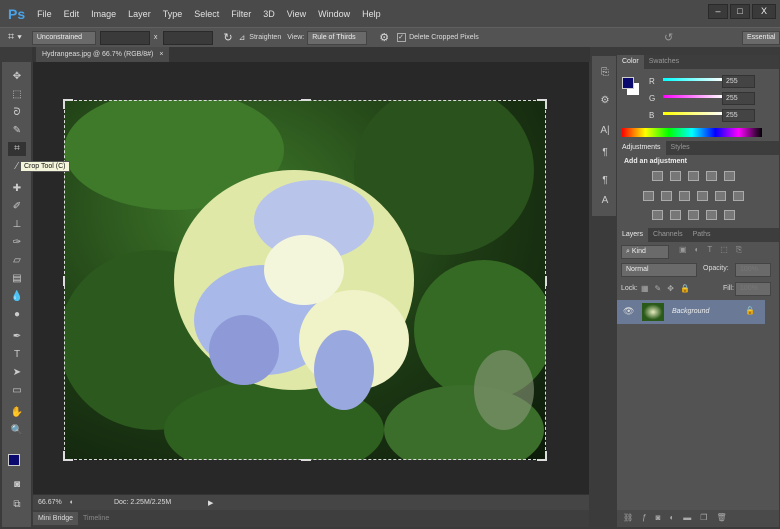 The height and width of the screenshot is (529, 780). Describe the element at coordinates (693, 96) in the screenshot. I see `g-slider` at that location.